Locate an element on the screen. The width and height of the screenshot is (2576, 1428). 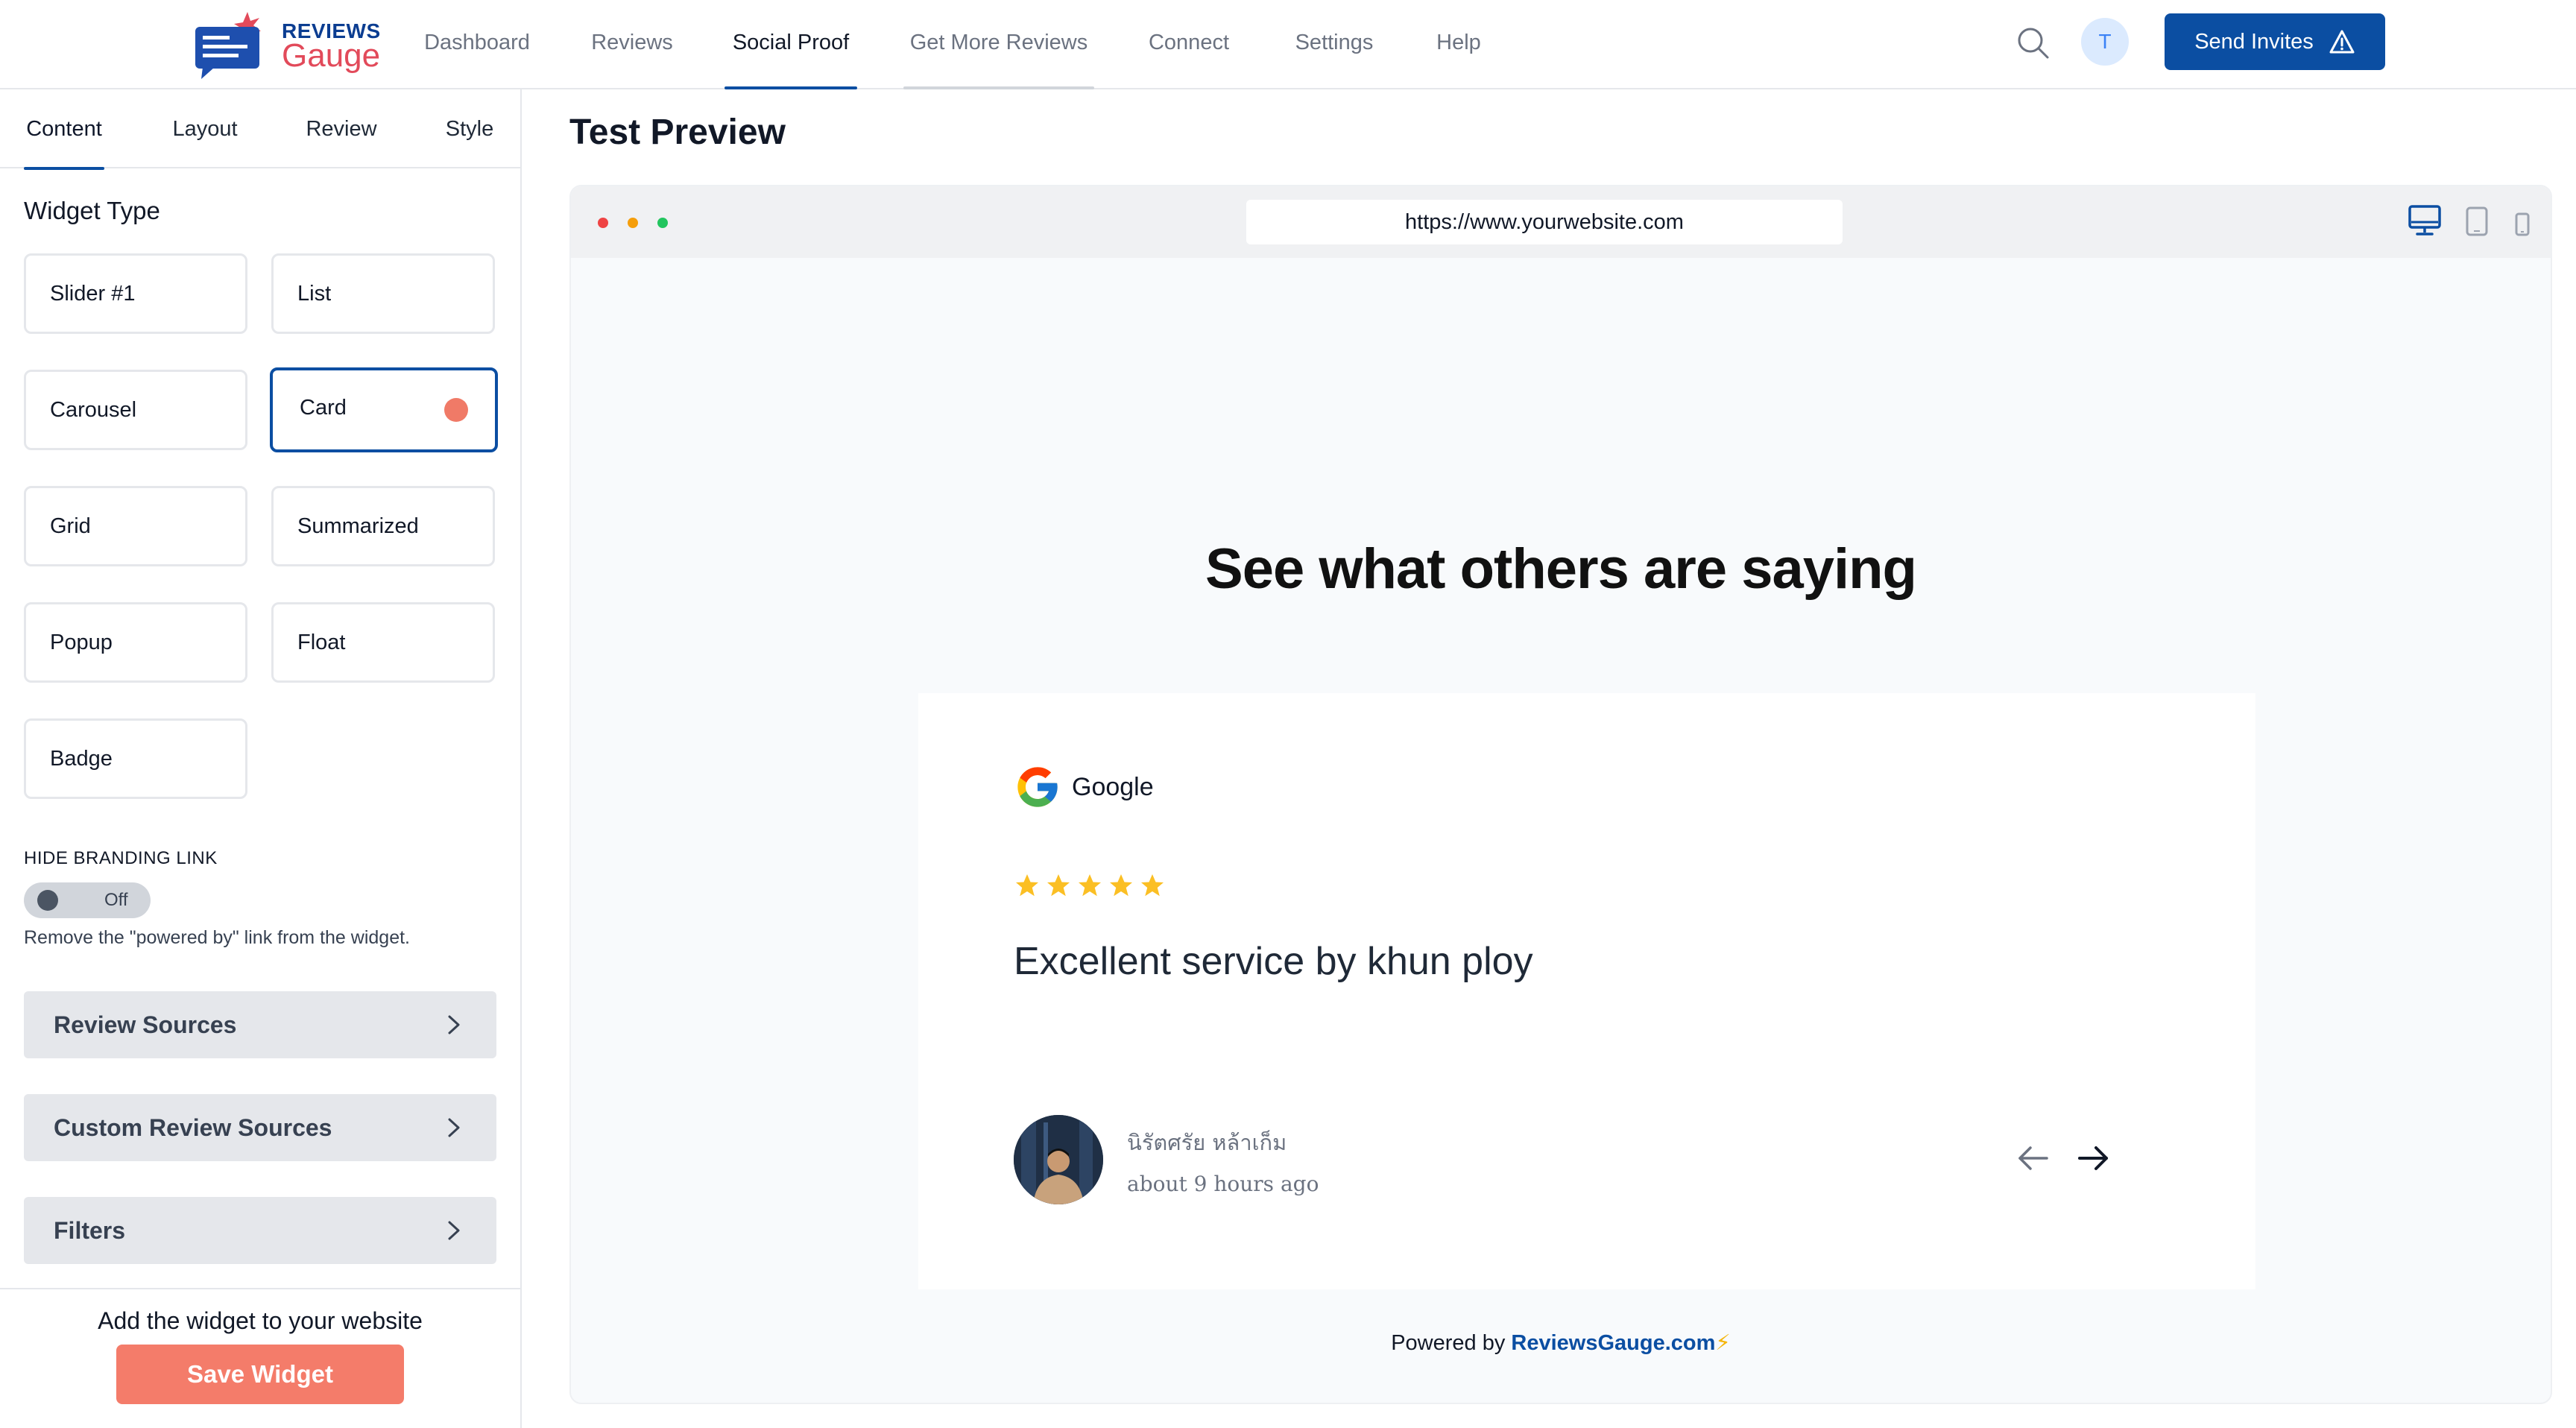
browser-dot-yellow is located at coordinates (633, 223).